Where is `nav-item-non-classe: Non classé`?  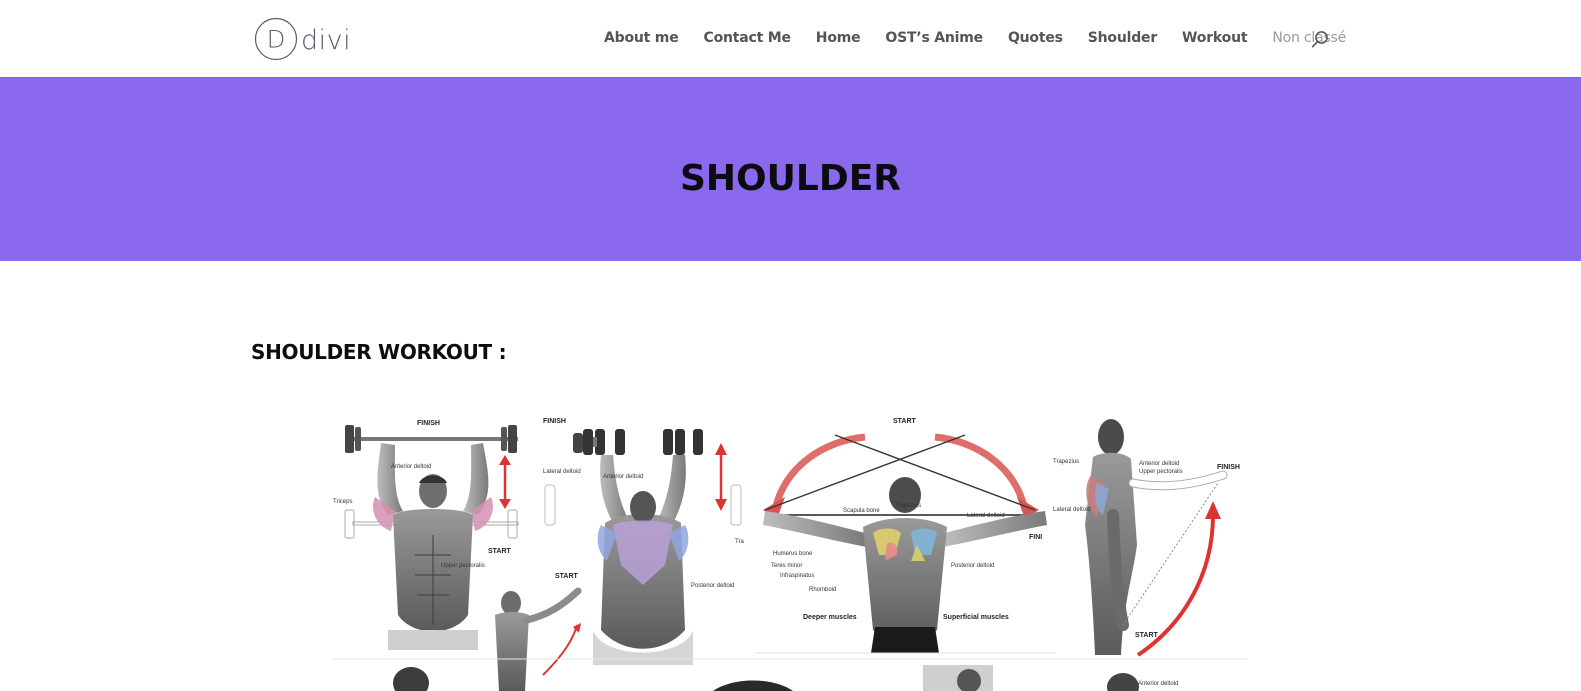
nav-item-non-classe: Non classé is located at coordinates (1309, 38).